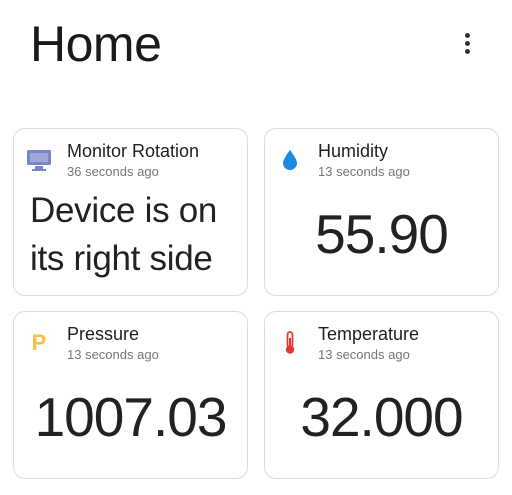 This screenshot has width=512, height=495. Describe the element at coordinates (381, 417) in the screenshot. I see `card-value: 32.000` at that location.